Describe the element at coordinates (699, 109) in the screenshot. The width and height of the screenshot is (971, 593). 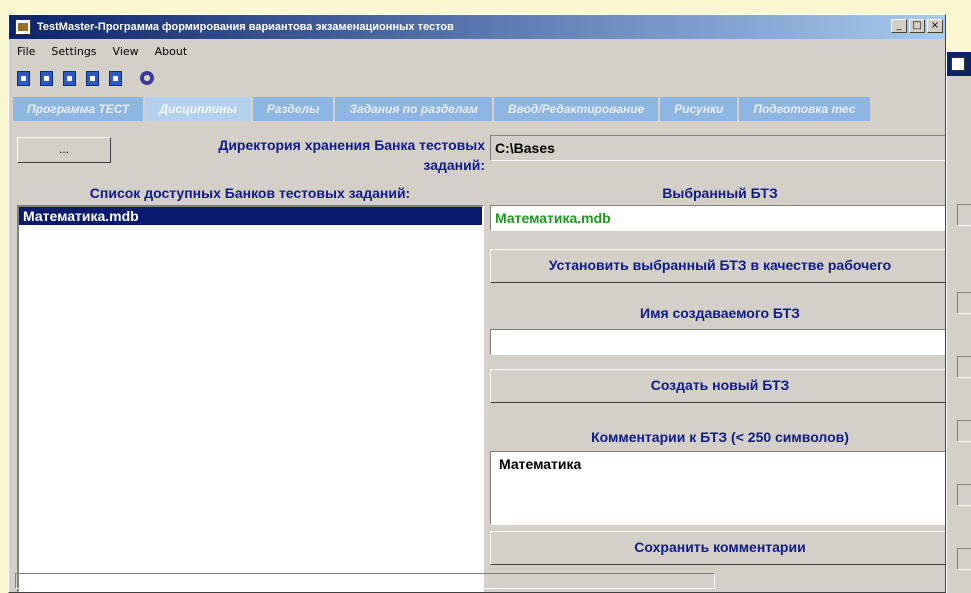
I see `tab-risunki: Рисунки` at that location.